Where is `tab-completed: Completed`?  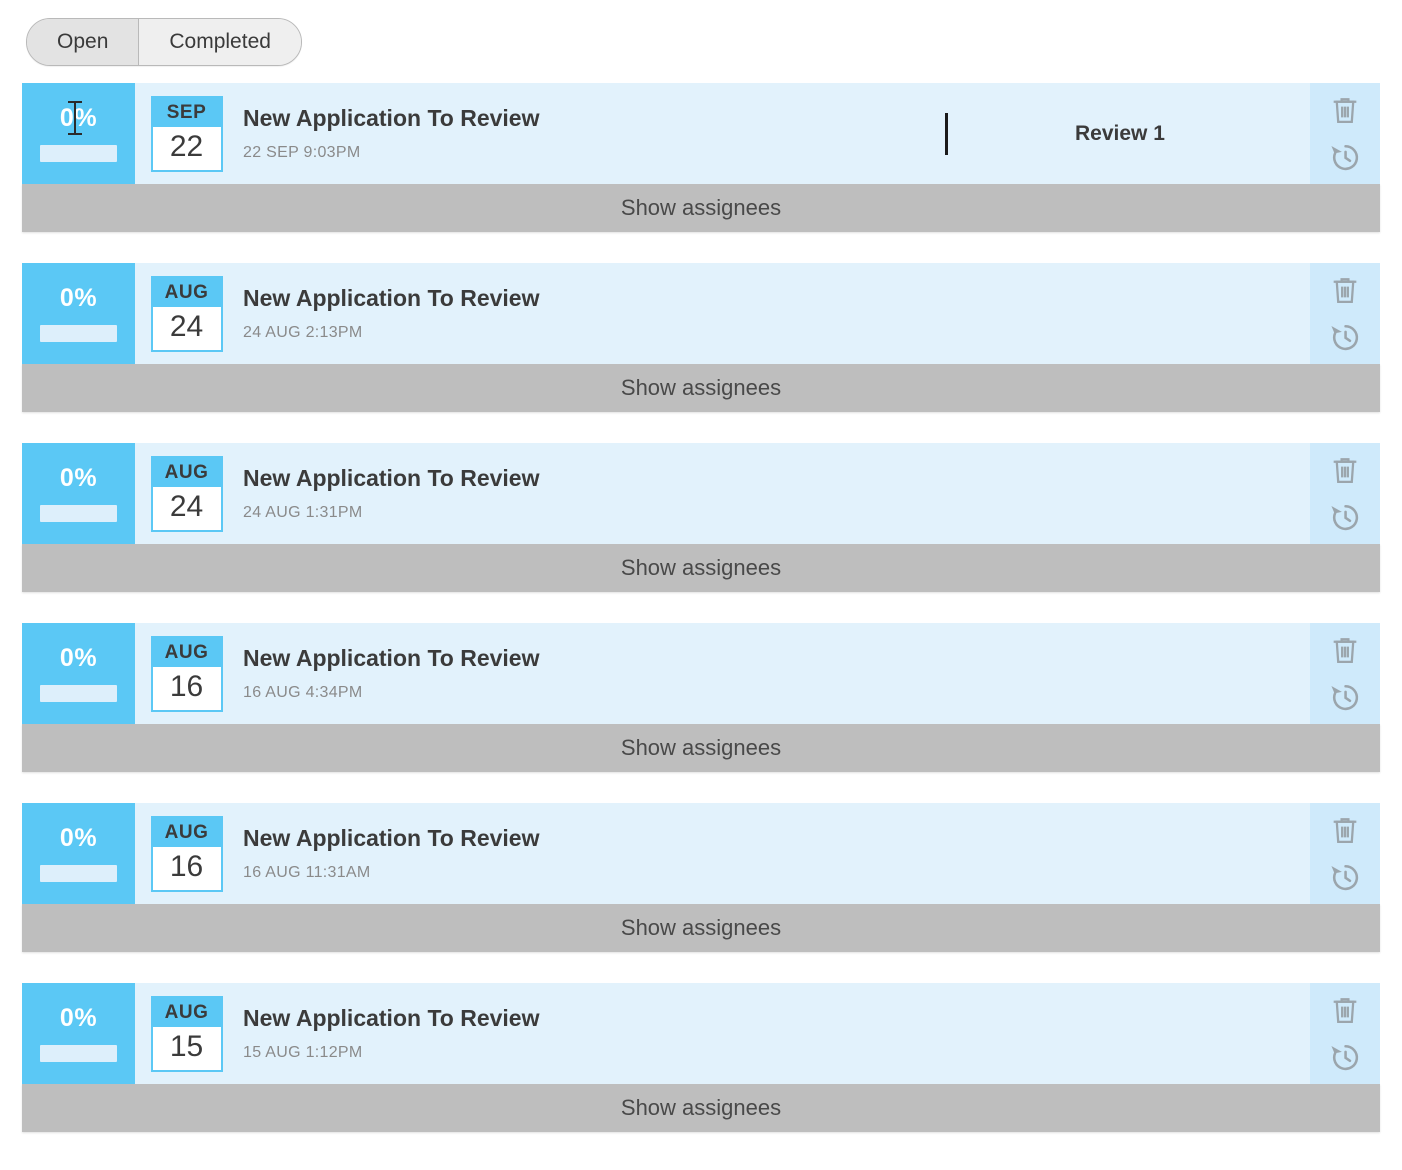 tab-completed: Completed is located at coordinates (220, 42).